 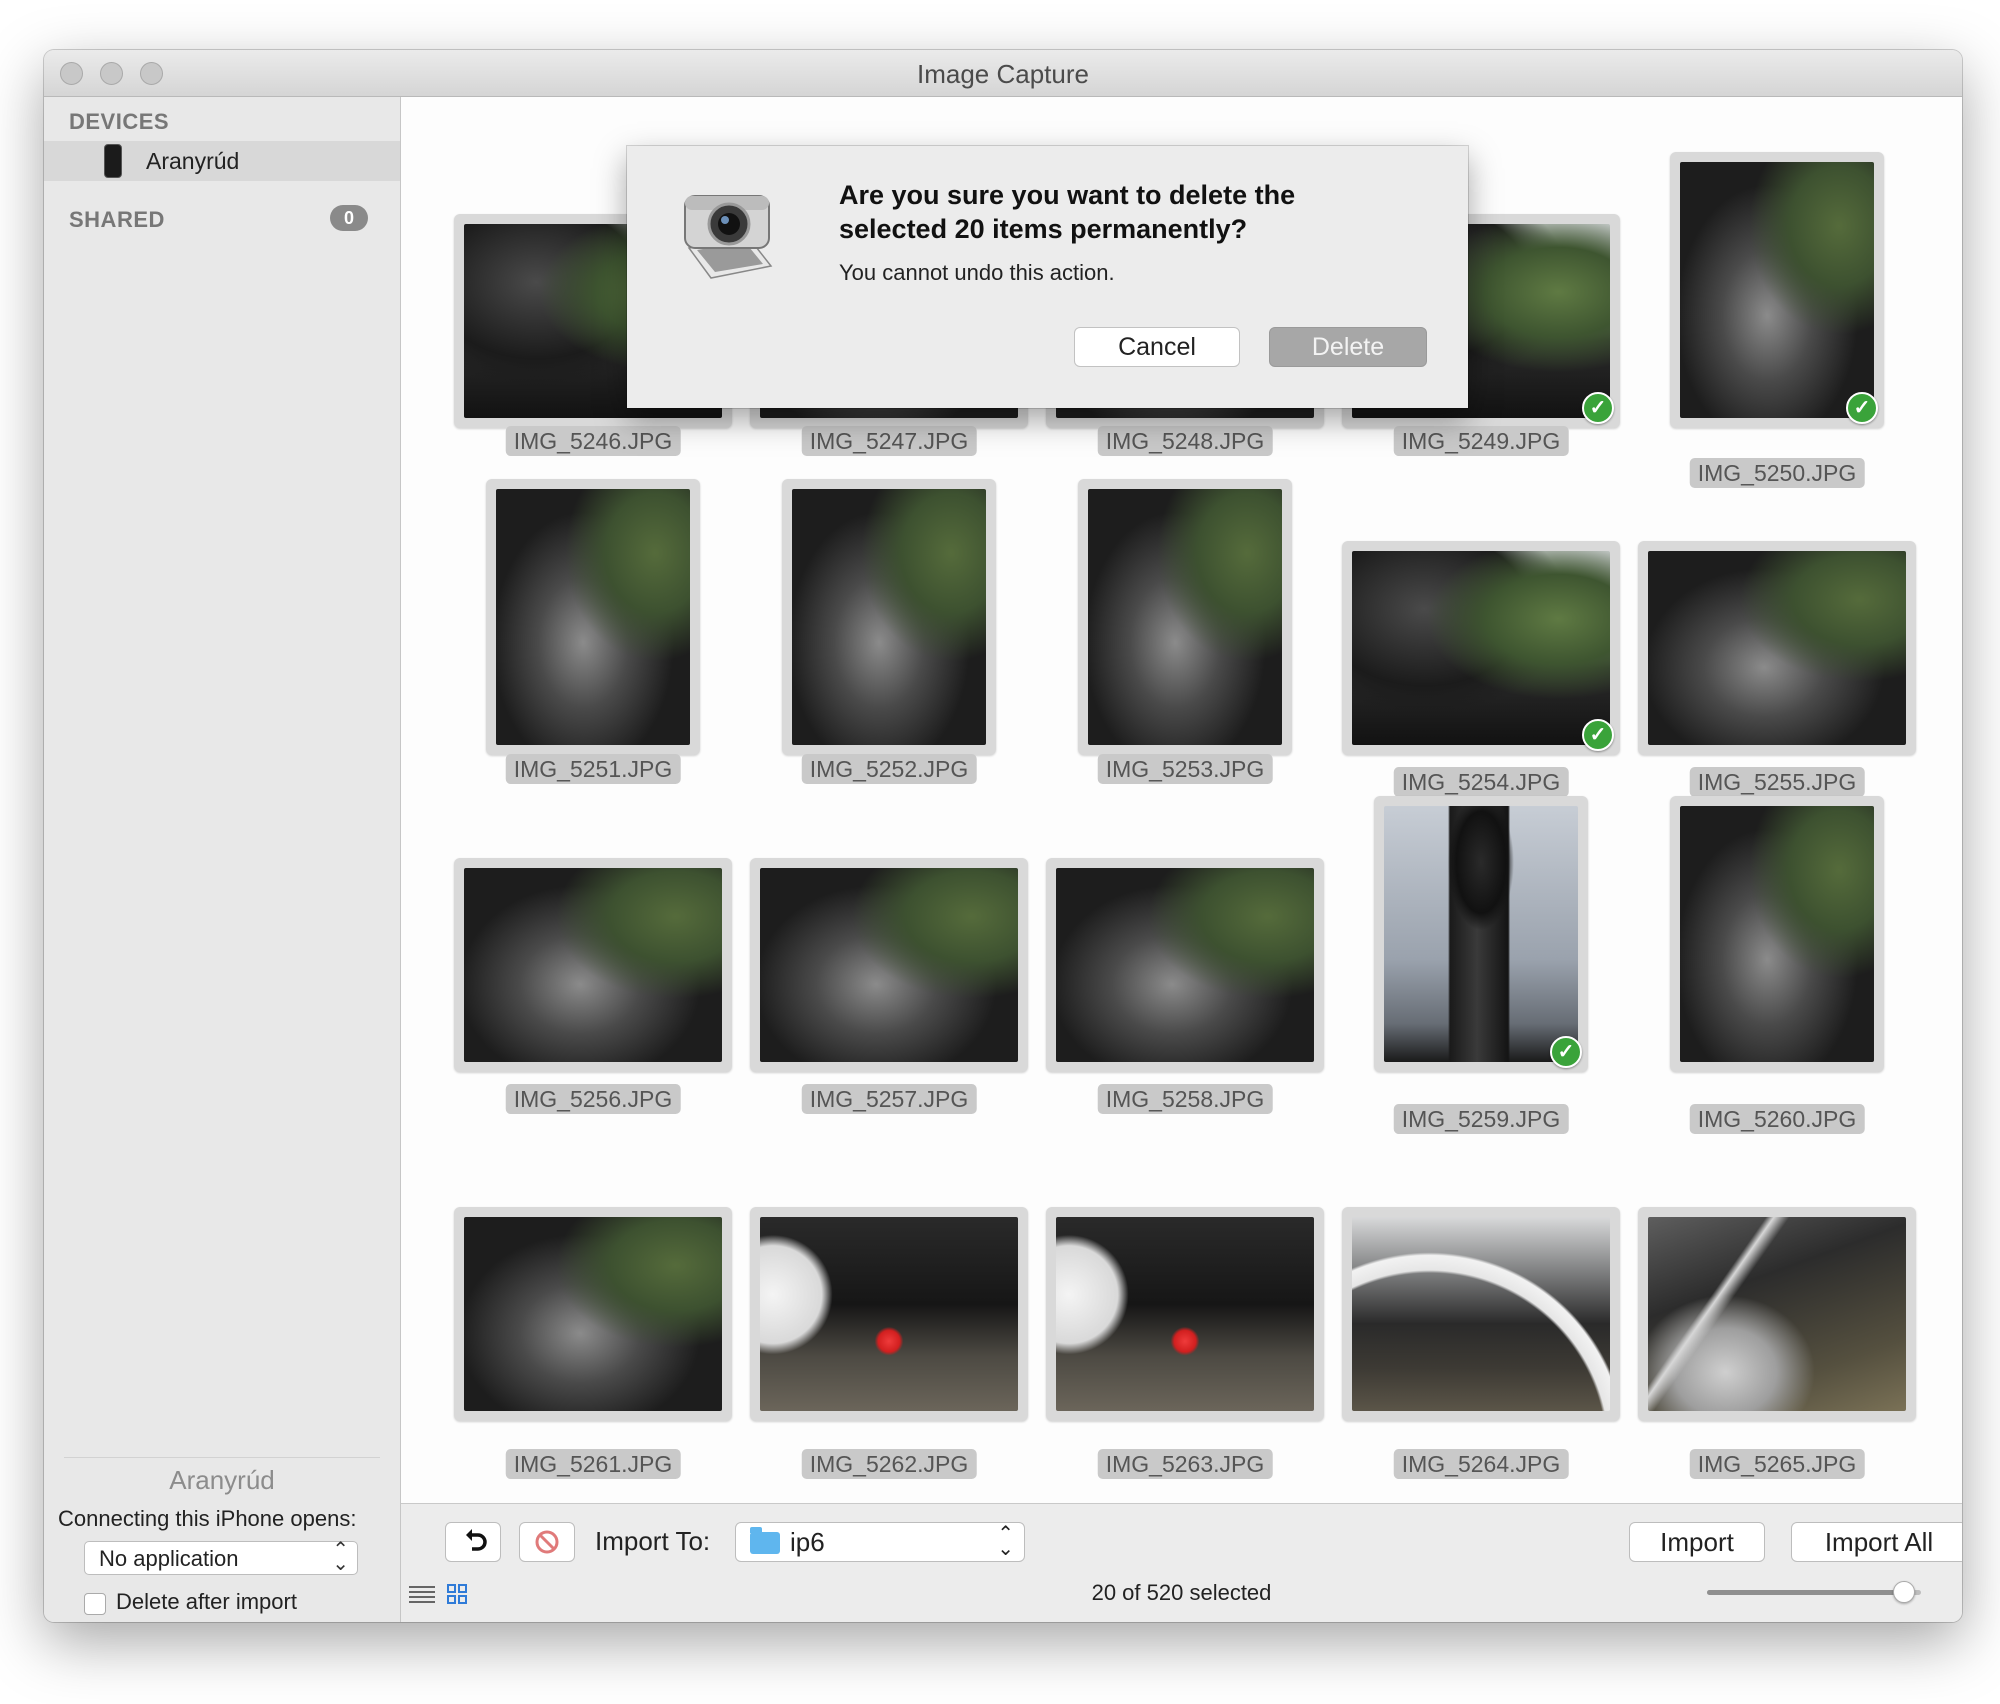 What do you see at coordinates (1777, 1119) in the screenshot?
I see `thumbnail-filename: IMG_5260.JPG` at bounding box center [1777, 1119].